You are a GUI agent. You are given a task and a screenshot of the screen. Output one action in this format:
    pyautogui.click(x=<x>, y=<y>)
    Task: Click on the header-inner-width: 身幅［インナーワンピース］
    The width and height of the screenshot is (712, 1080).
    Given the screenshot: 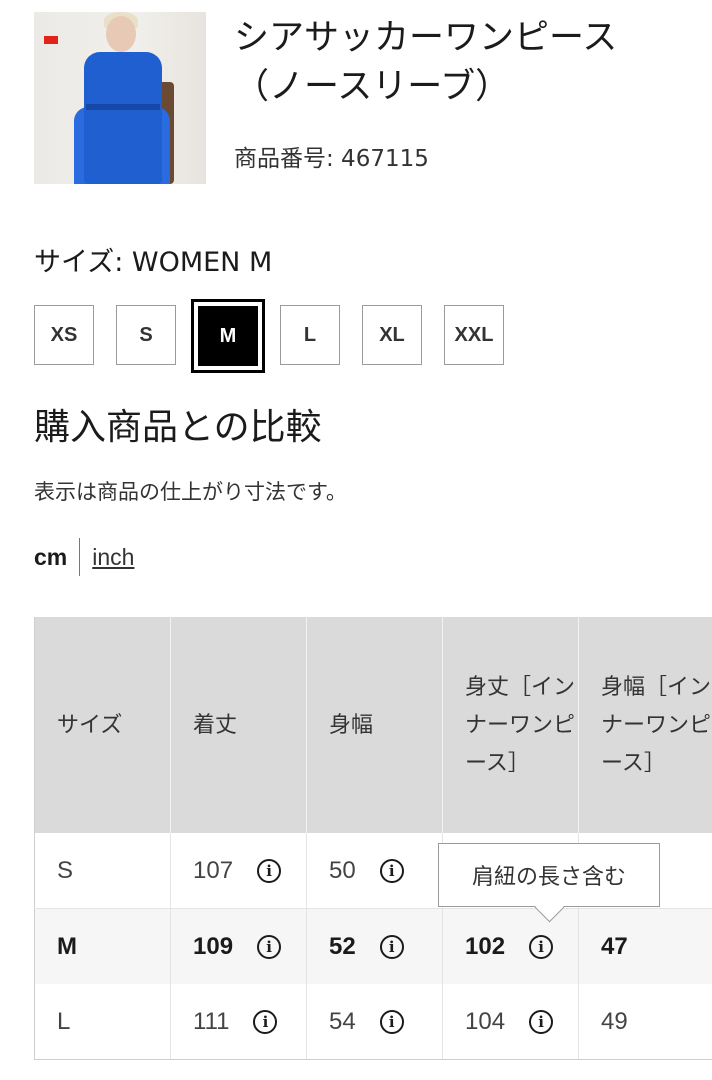 What is the action you would take?
    pyautogui.click(x=645, y=725)
    